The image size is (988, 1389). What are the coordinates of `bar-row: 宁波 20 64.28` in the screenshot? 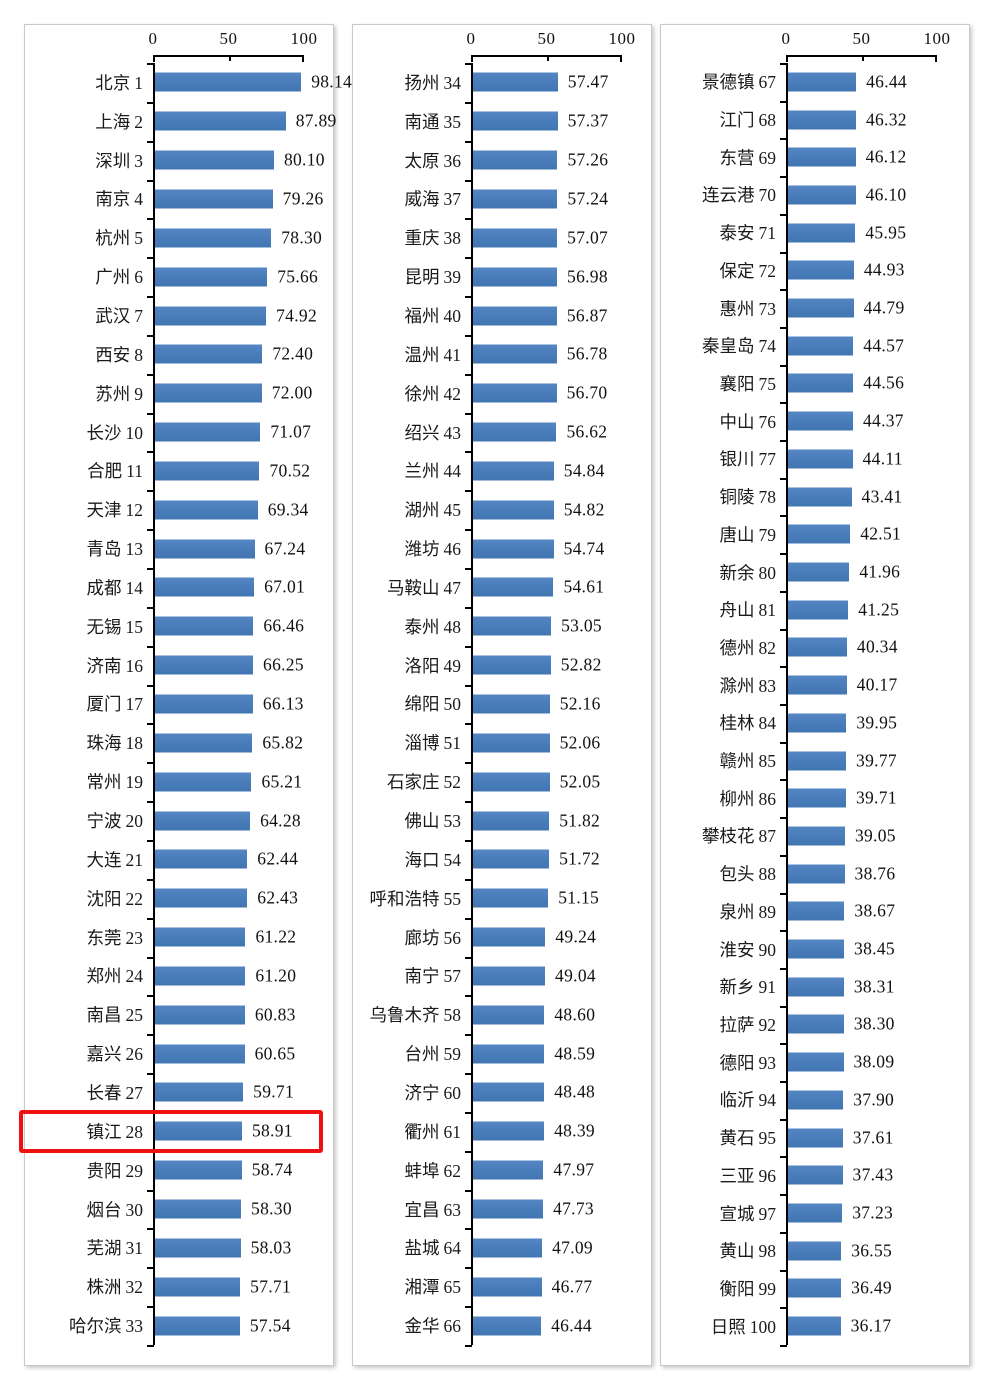 It's located at (179, 820).